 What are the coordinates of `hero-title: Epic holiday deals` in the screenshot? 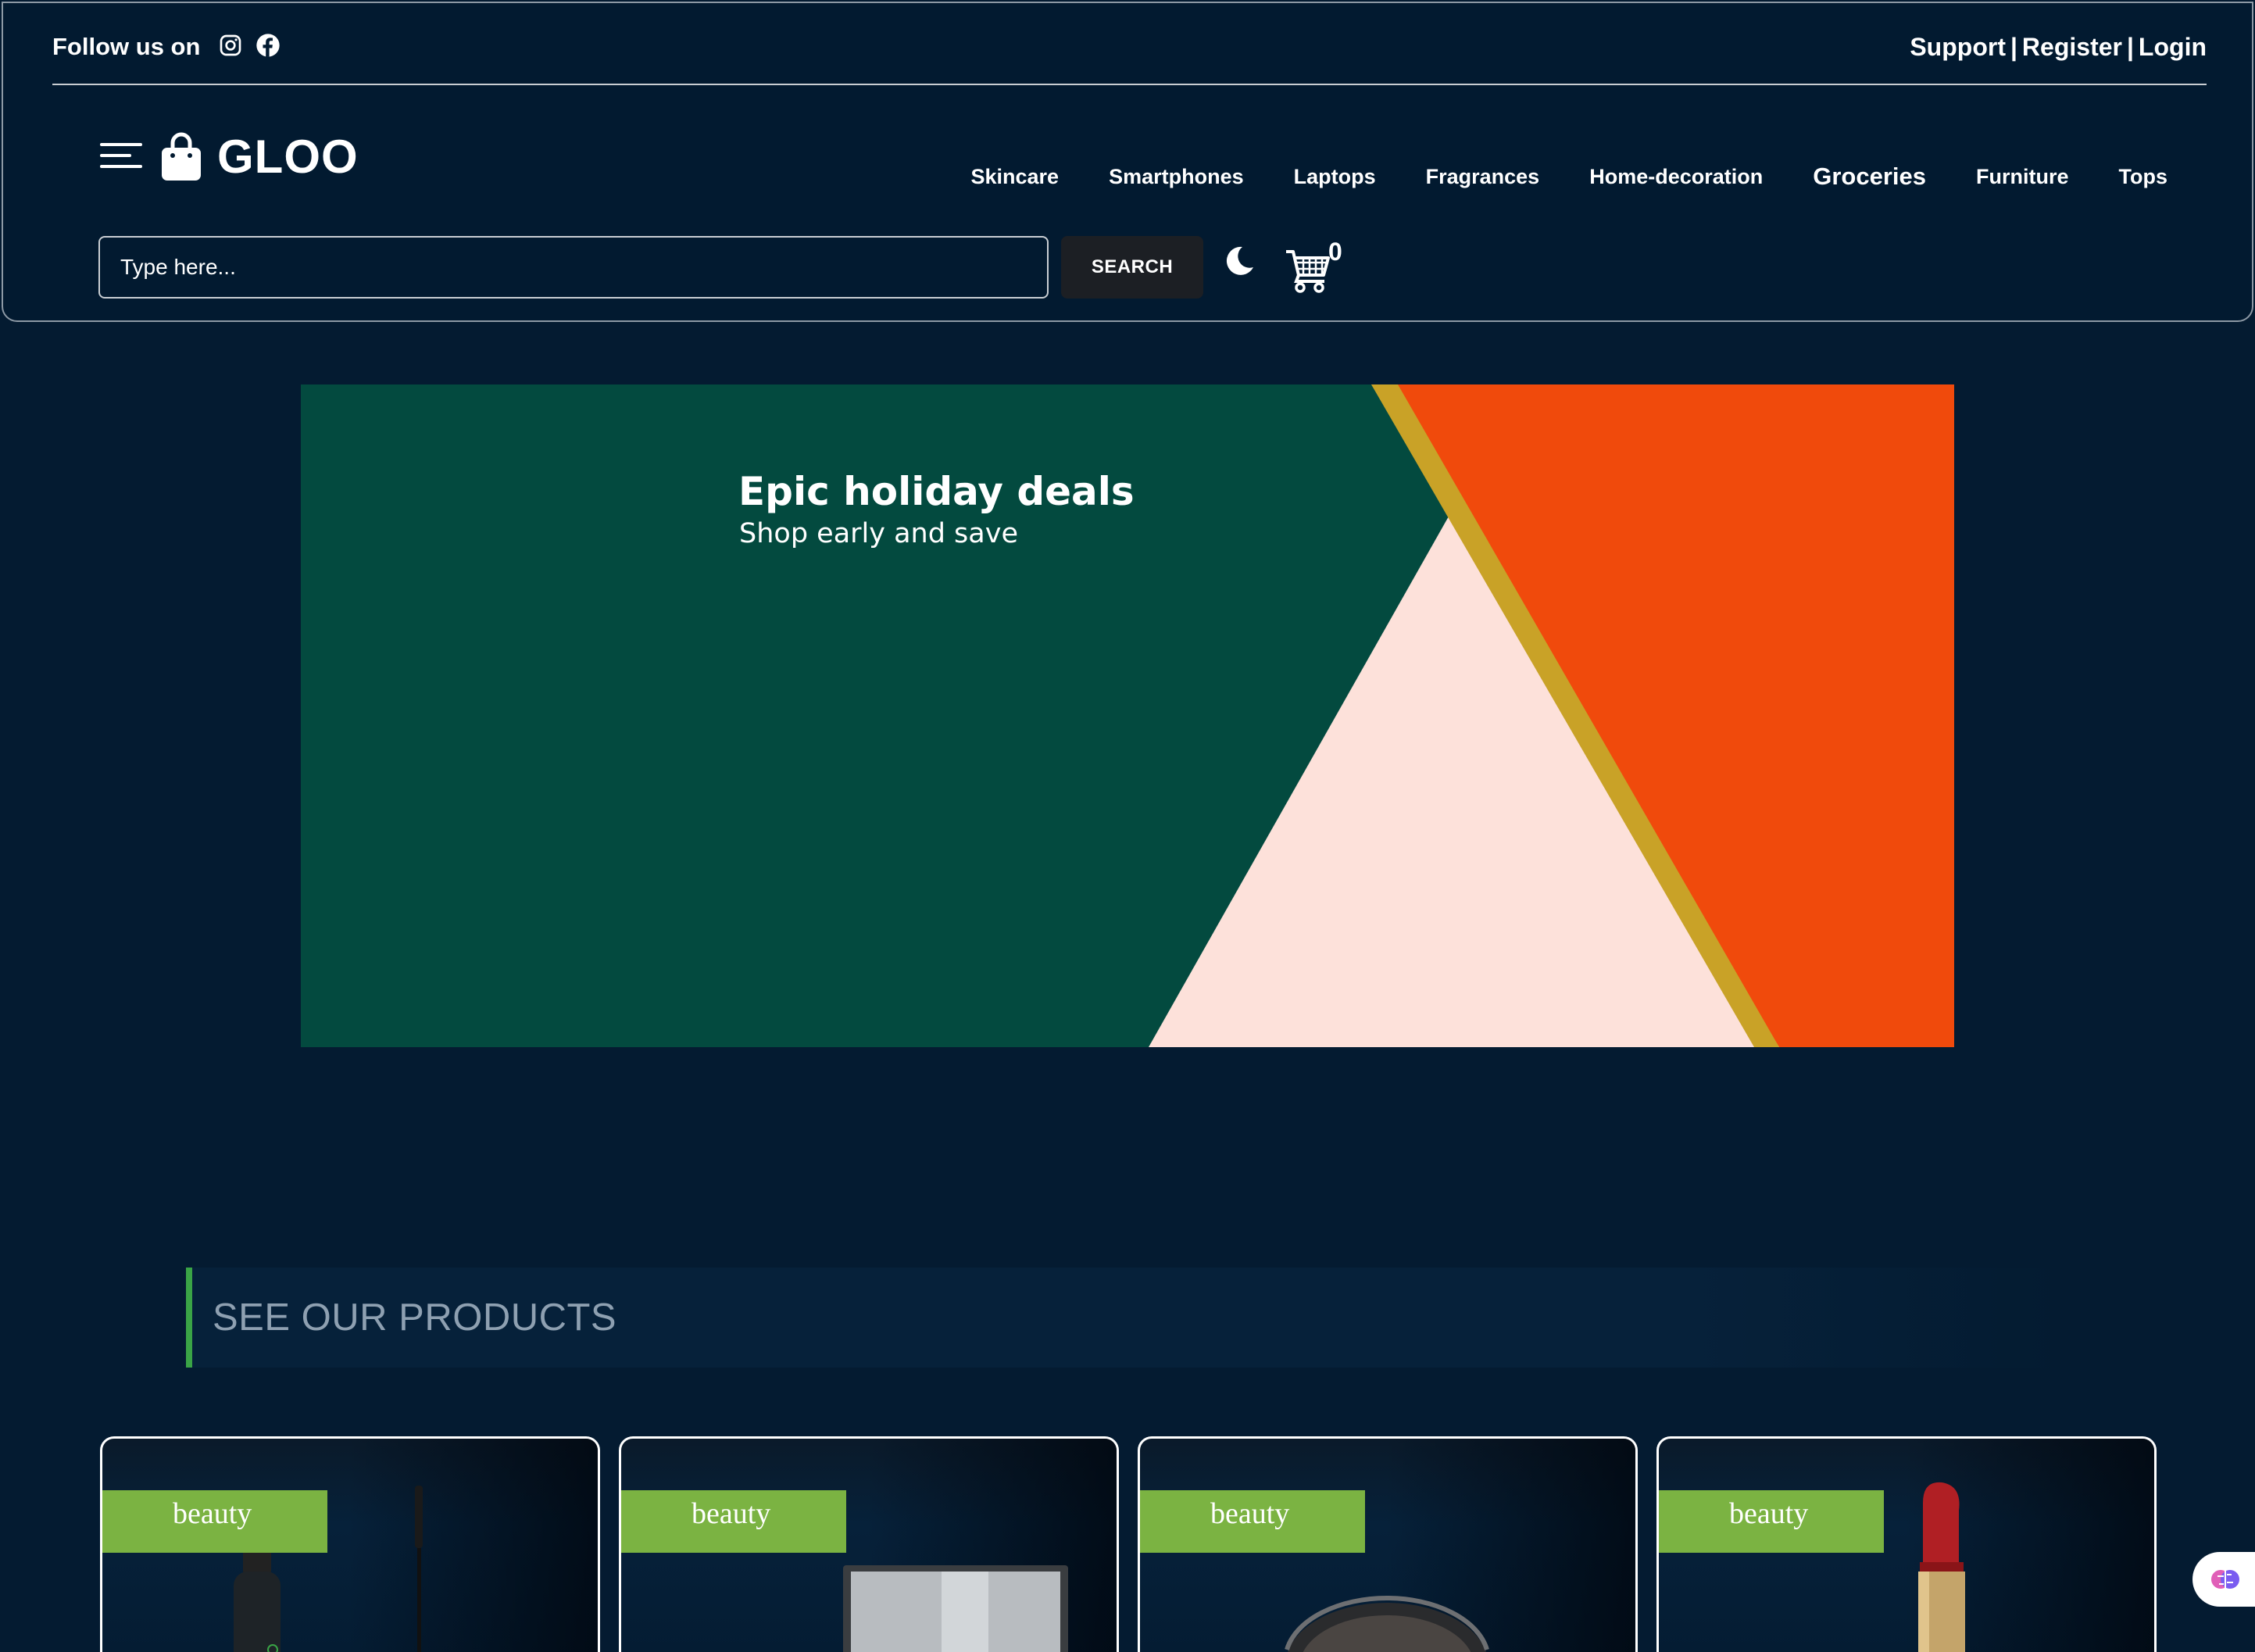 It's located at (936, 491).